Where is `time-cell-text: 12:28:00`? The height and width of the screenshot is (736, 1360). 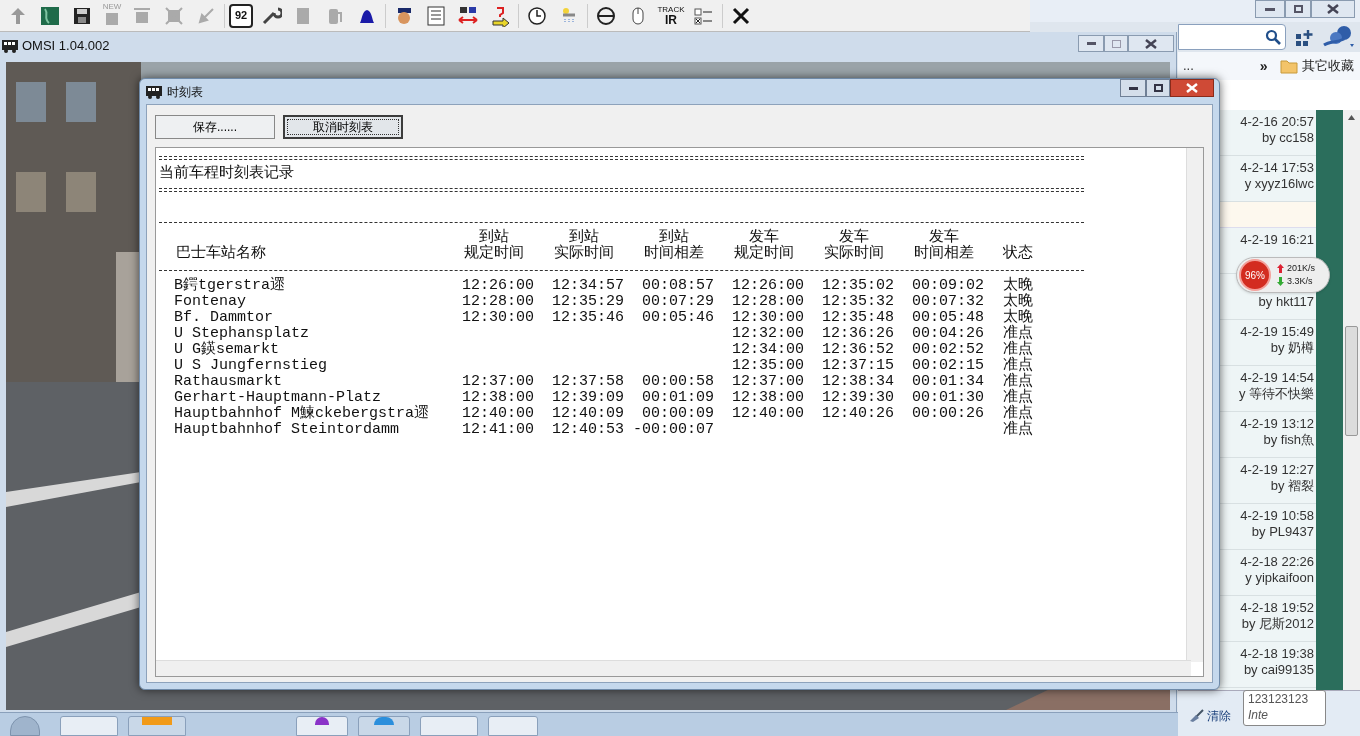 time-cell-text: 12:28:00 is located at coordinates (497, 302).